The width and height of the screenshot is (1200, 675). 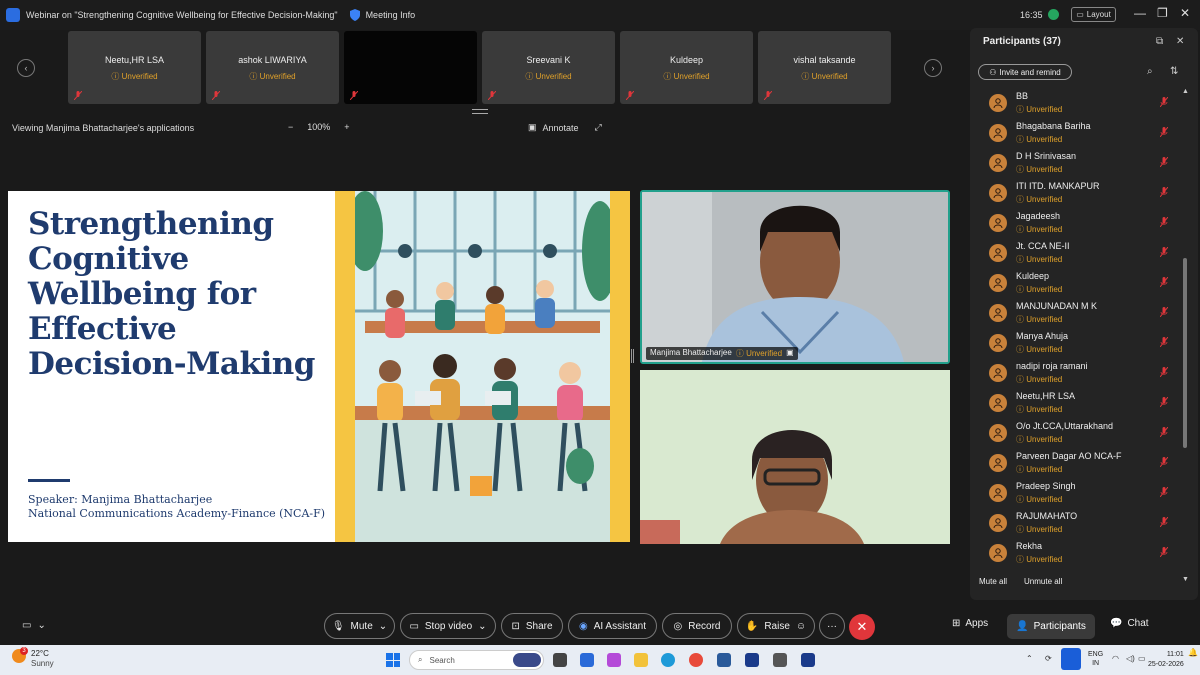 What do you see at coordinates (808, 660) in the screenshot?
I see `webex-meeting-icon` at bounding box center [808, 660].